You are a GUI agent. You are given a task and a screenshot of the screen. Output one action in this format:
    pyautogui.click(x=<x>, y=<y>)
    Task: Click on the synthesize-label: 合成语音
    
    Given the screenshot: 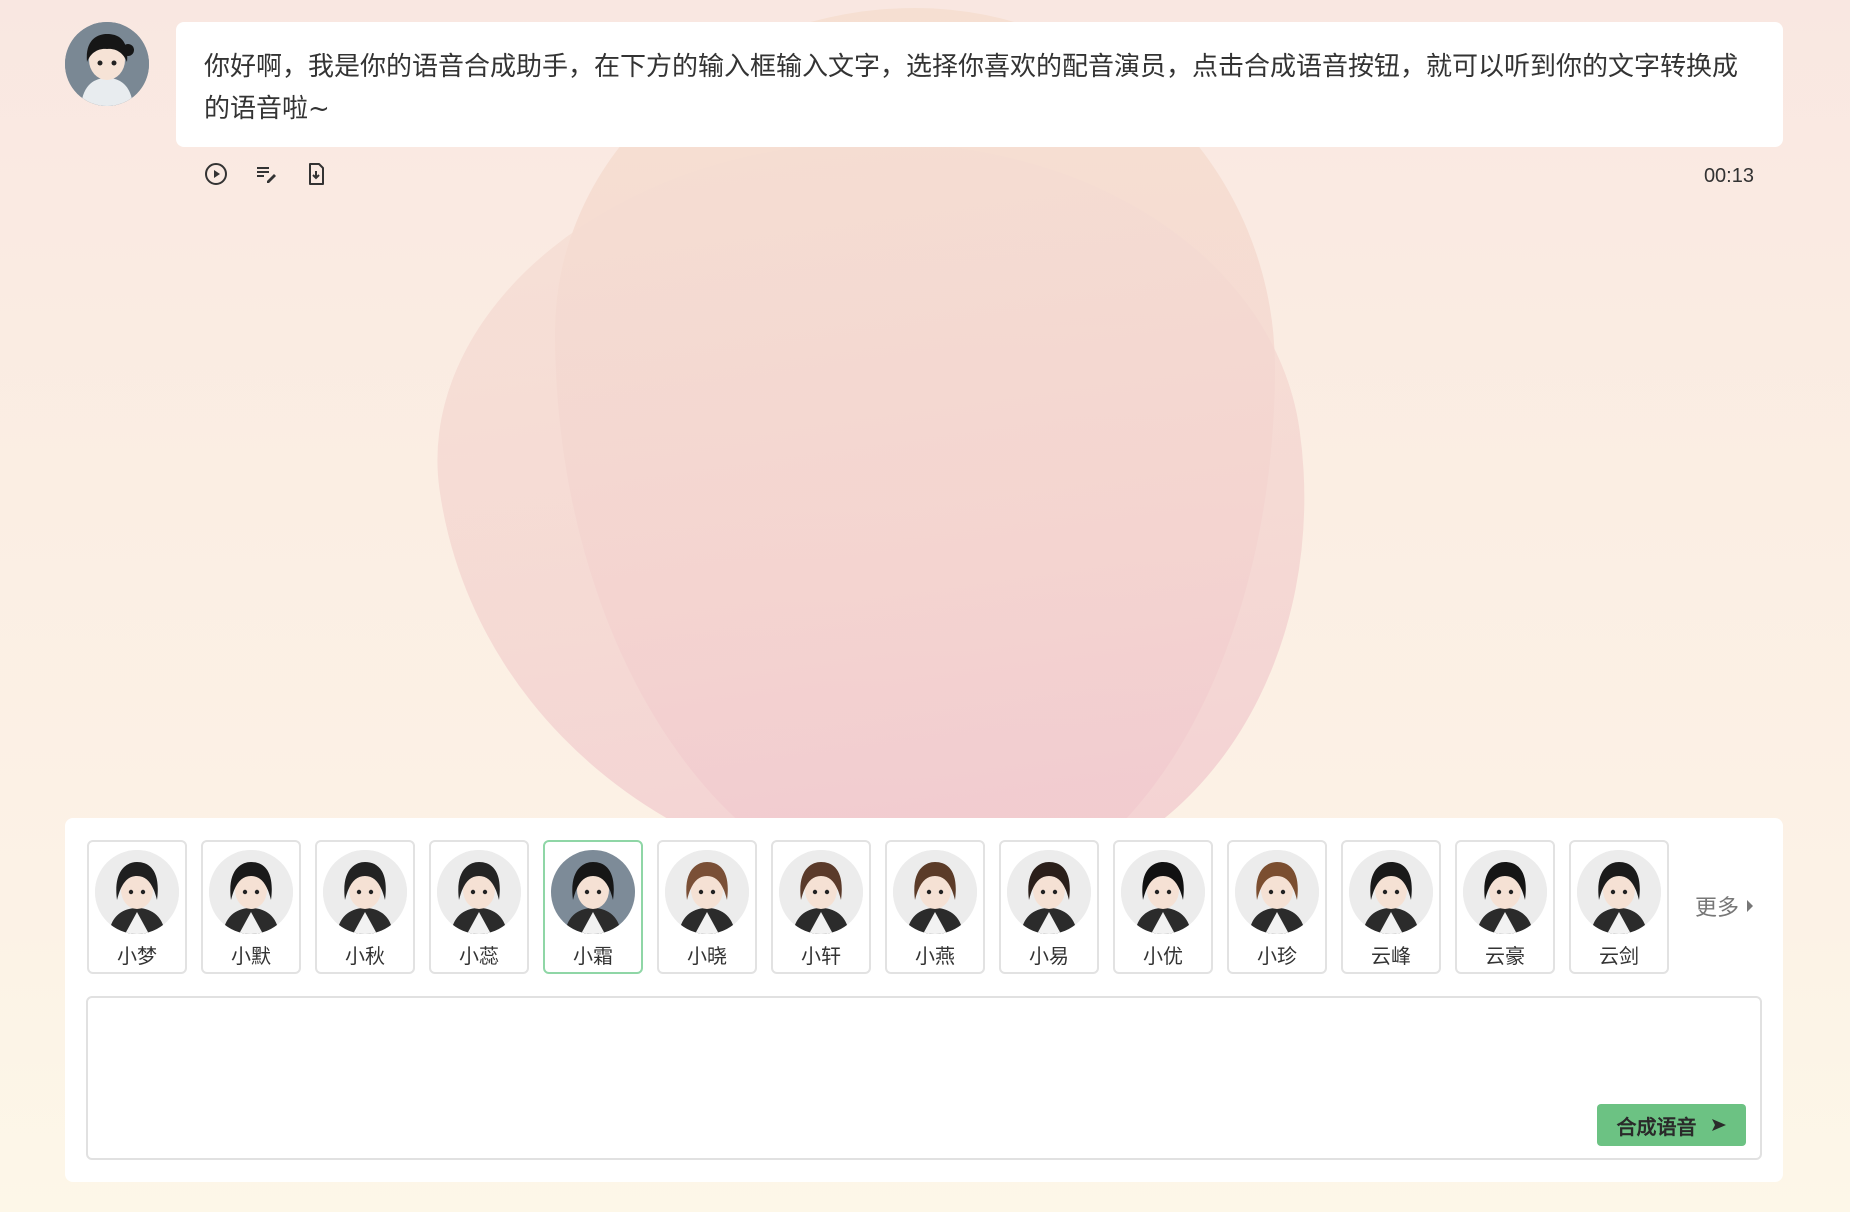 What is the action you would take?
    pyautogui.click(x=1656, y=1126)
    